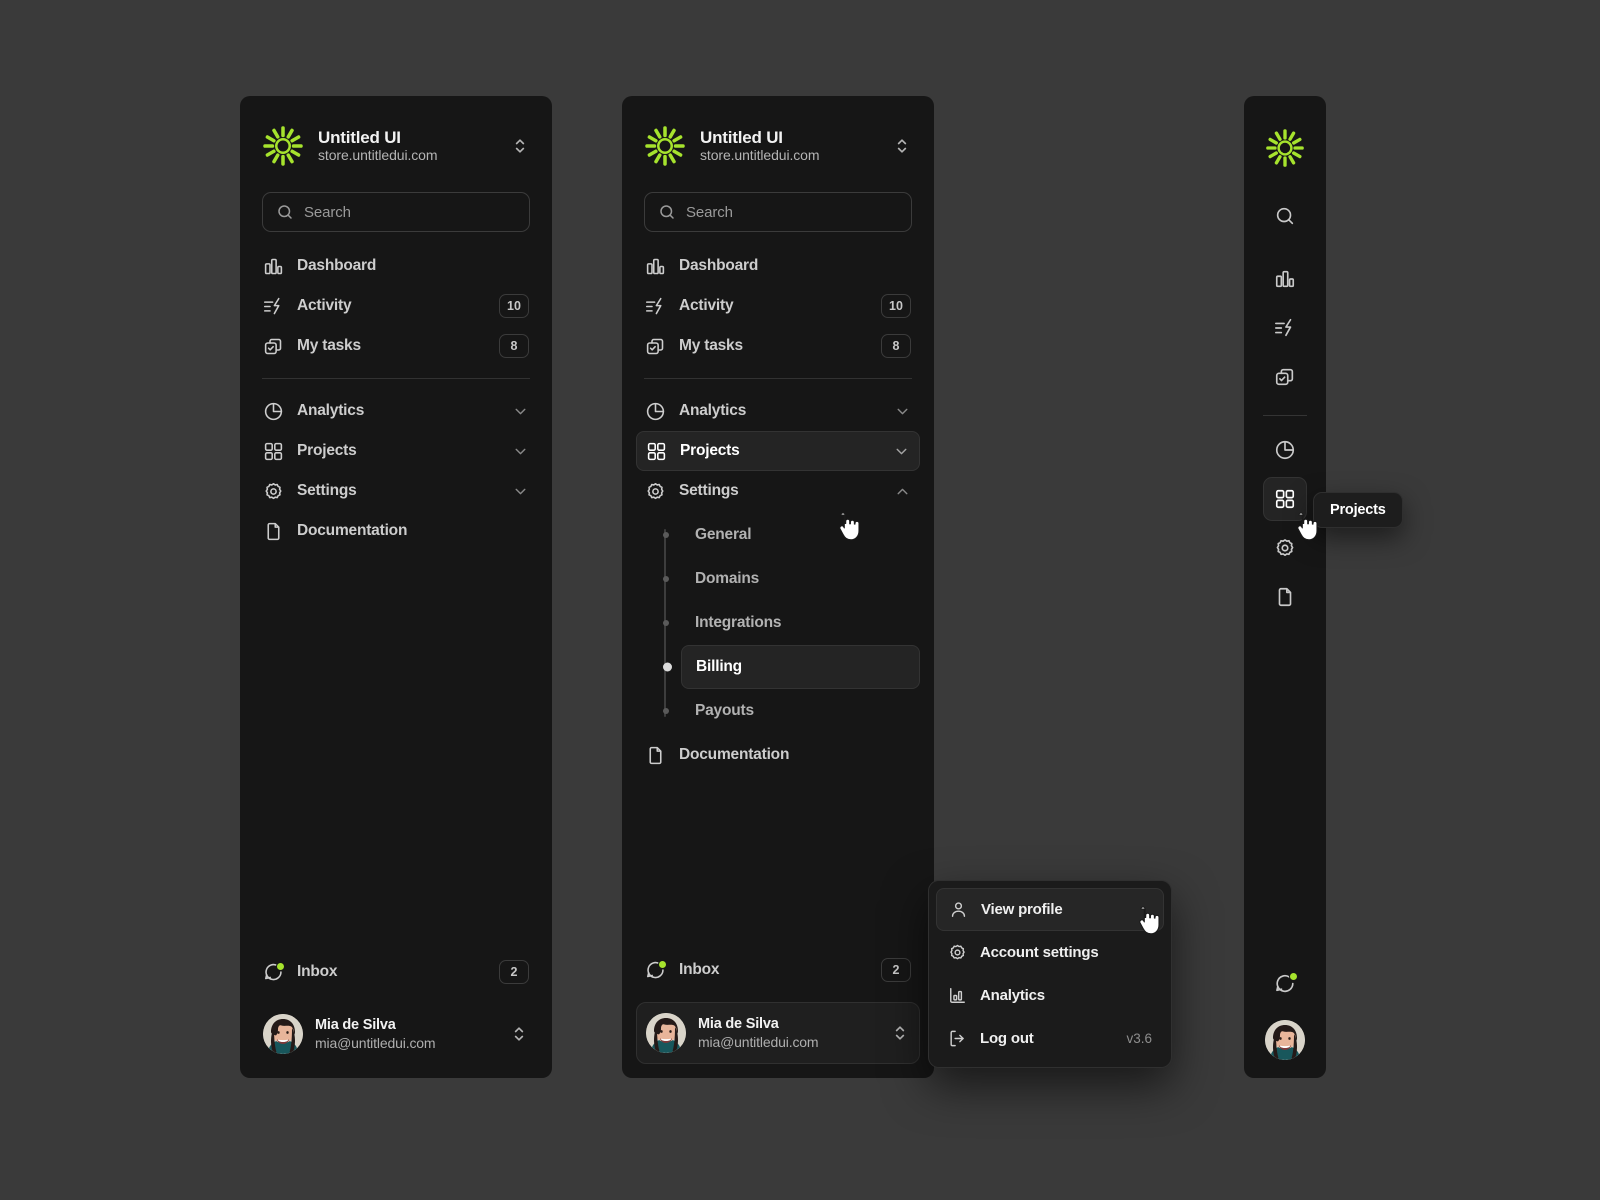  What do you see at coordinates (514, 306) in the screenshot?
I see `activity-badge: 10` at bounding box center [514, 306].